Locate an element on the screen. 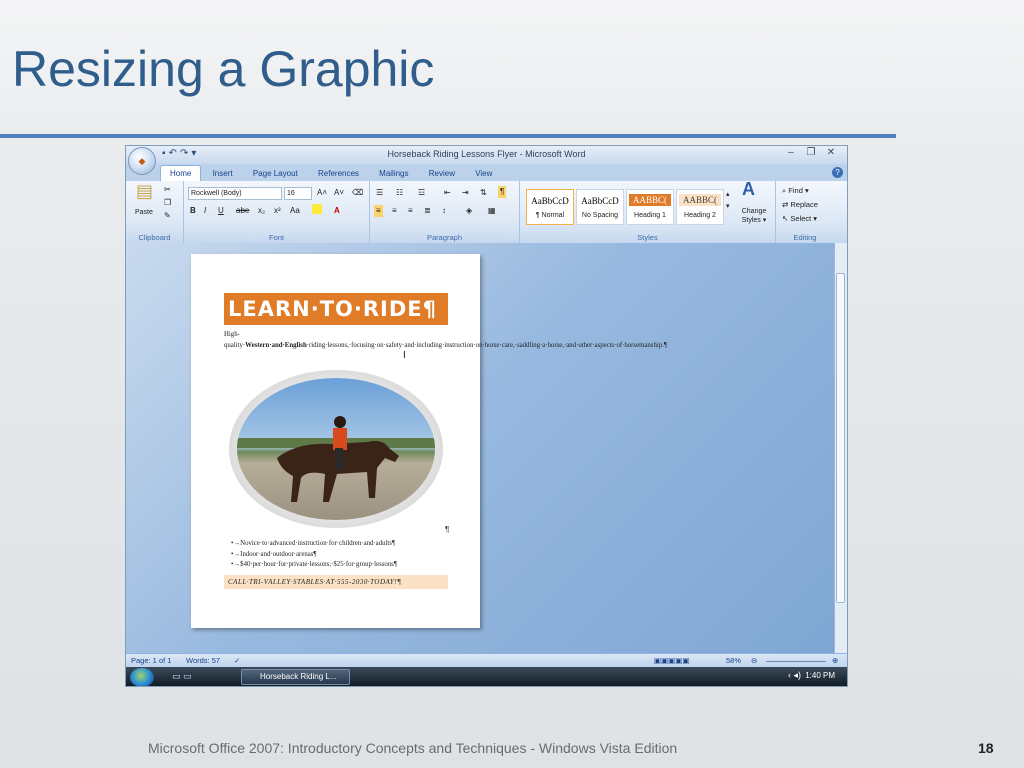 This screenshot has height=768, width=1024. highlight-icon is located at coordinates (317, 209).